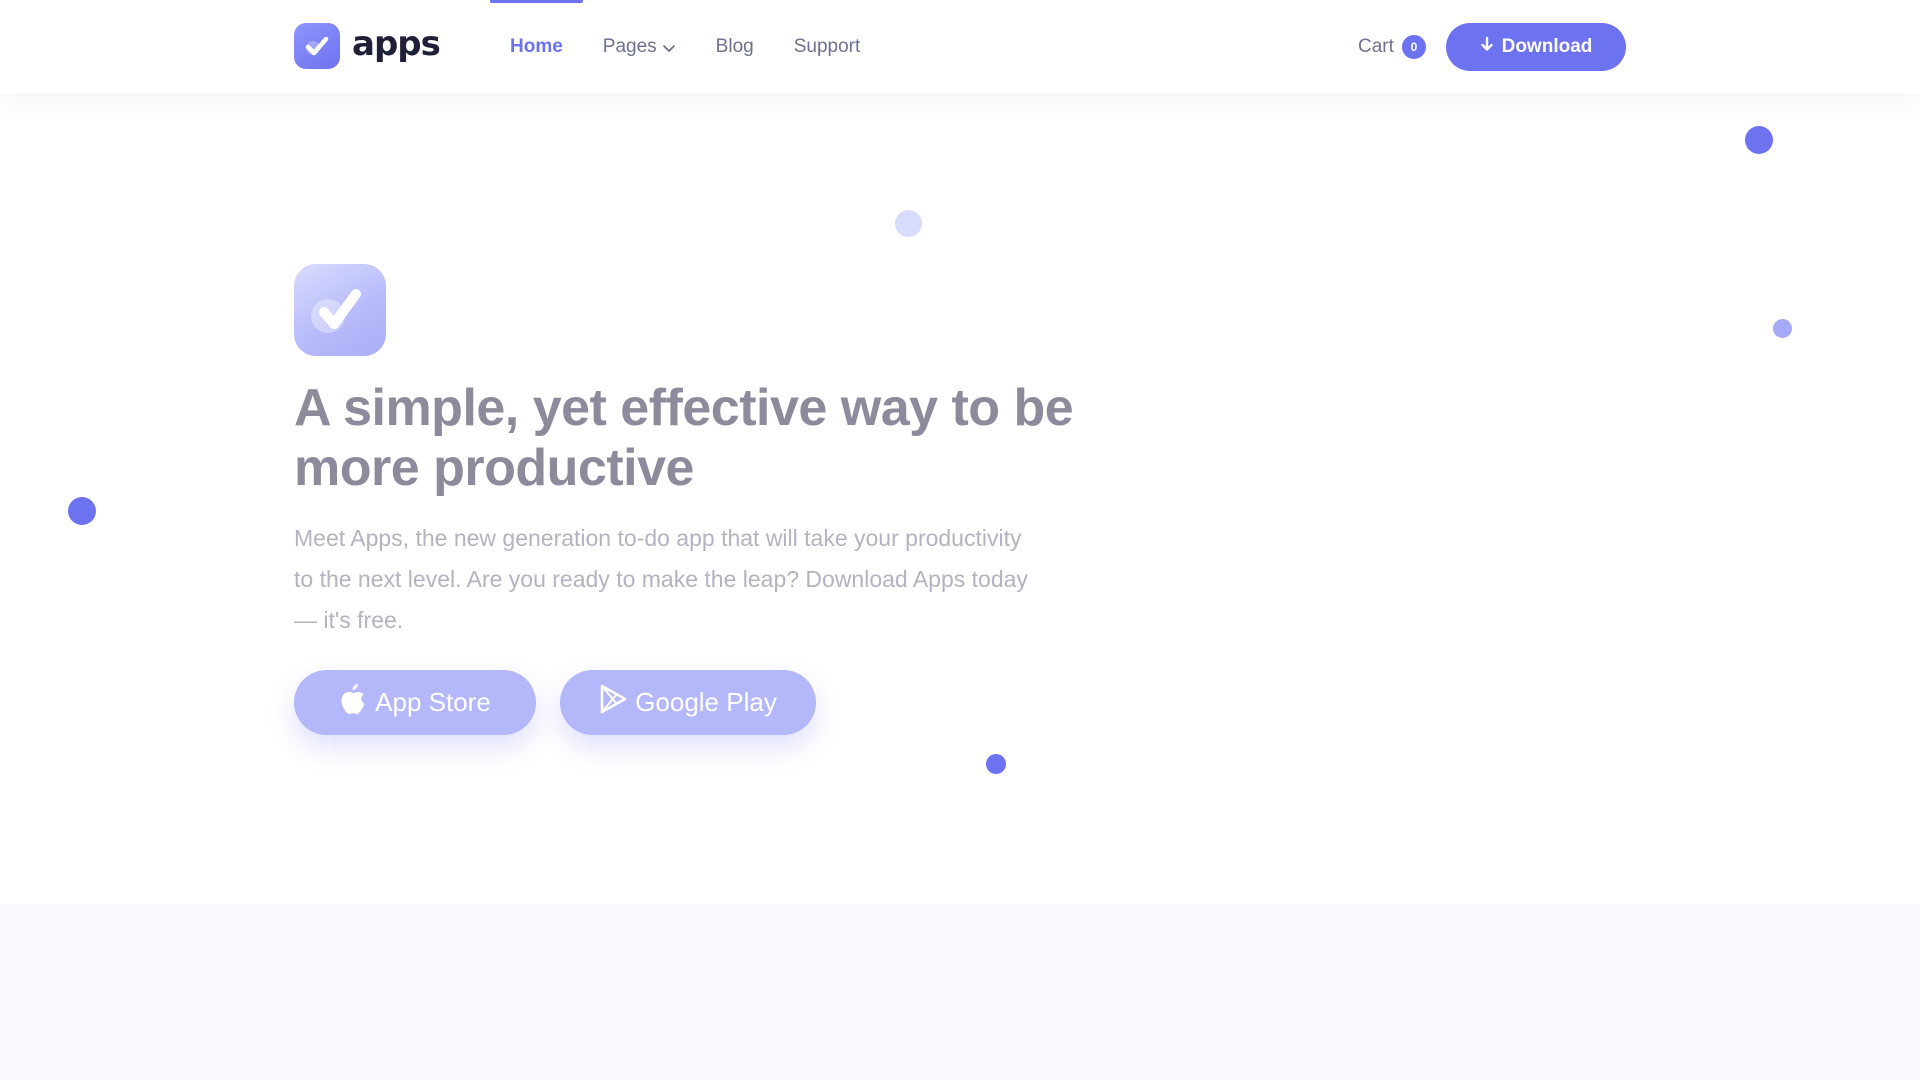 The width and height of the screenshot is (1920, 1080). I want to click on nav-home-label: Home, so click(536, 46).